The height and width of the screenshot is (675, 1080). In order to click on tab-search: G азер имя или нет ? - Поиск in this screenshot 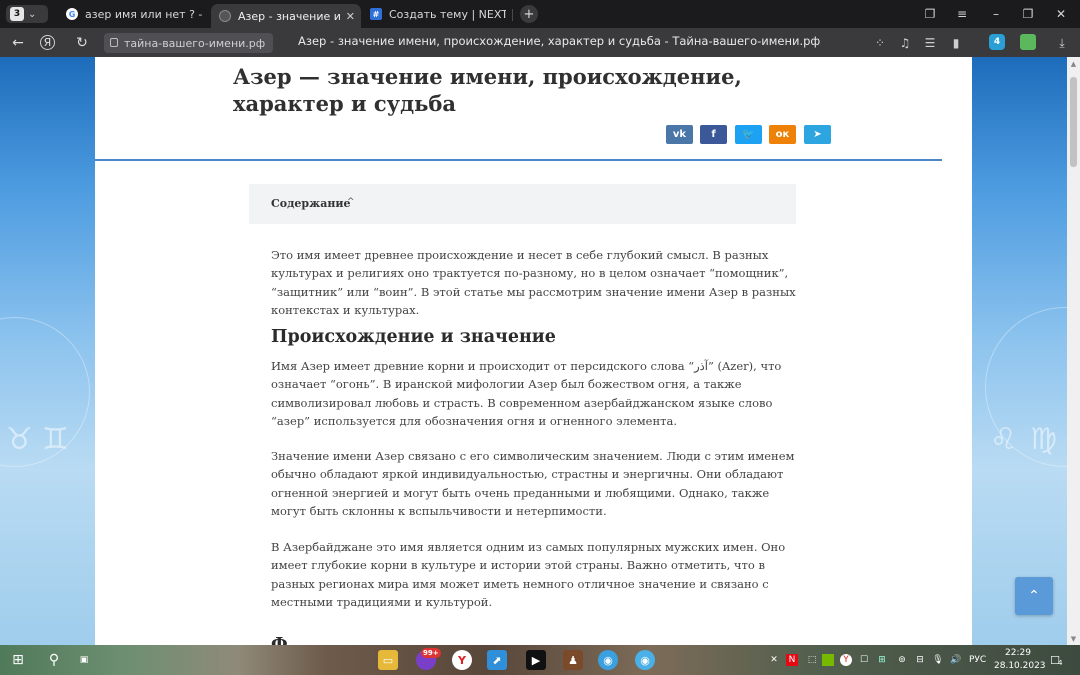, I will do `click(133, 14)`.